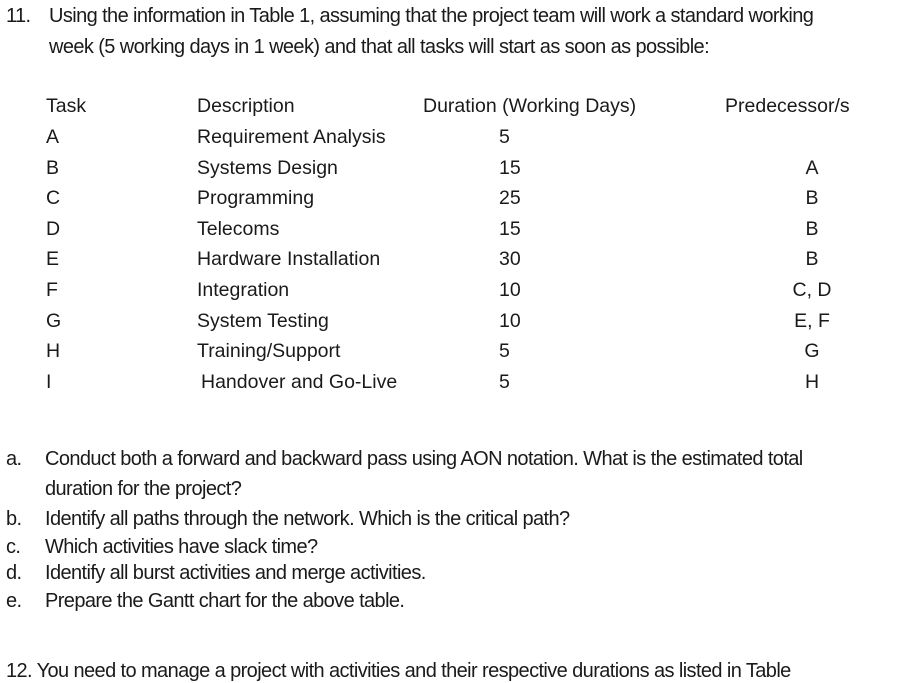 This screenshot has height=683, width=920. Describe the element at coordinates (53, 259) in the screenshot. I see `task-id-cell: E` at that location.